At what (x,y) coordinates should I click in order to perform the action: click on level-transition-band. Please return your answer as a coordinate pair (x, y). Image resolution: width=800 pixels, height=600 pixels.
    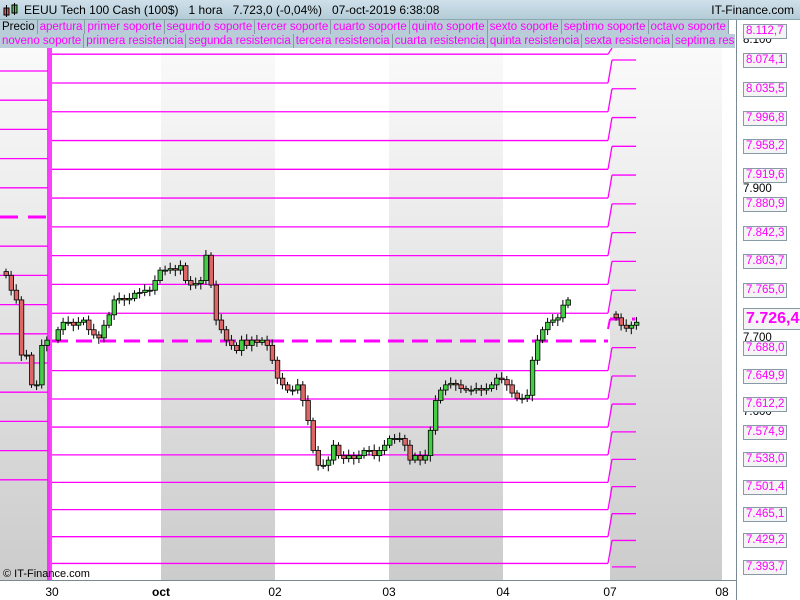
    Looking at the image, I should click on (49, 314).